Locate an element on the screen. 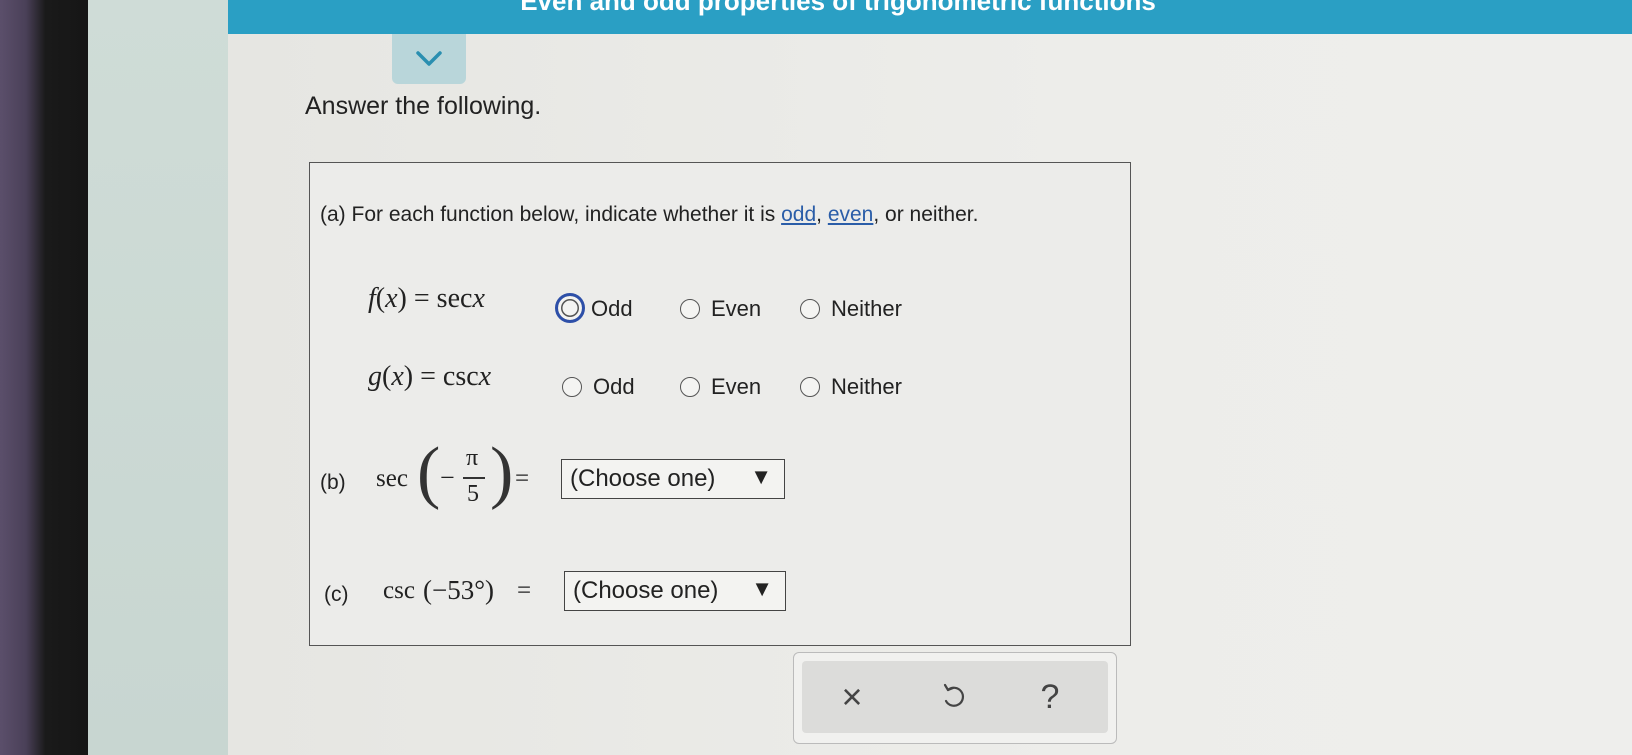  undo-icon is located at coordinates (953, 695).